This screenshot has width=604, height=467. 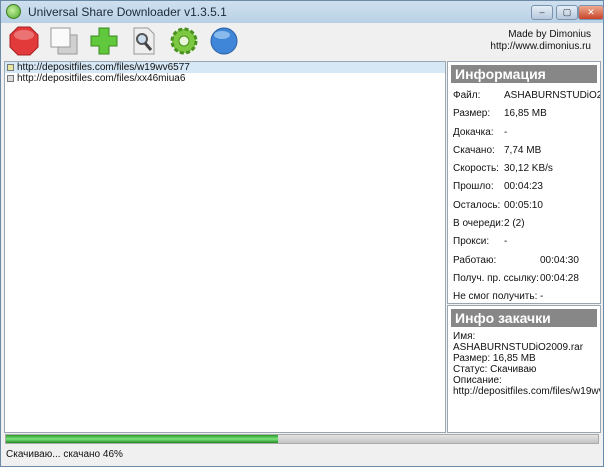 I want to click on progress-bar, so click(x=302, y=439).